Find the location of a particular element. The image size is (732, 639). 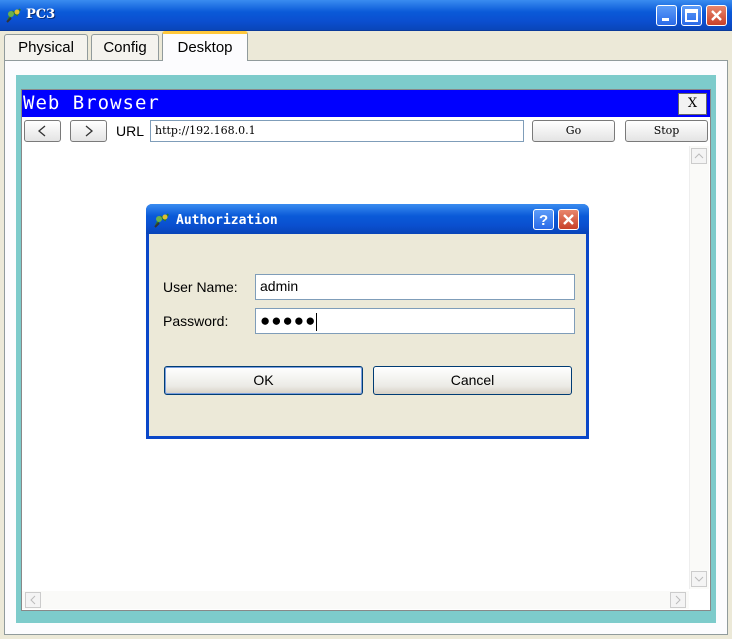

username-label: User Name: is located at coordinates (200, 287).